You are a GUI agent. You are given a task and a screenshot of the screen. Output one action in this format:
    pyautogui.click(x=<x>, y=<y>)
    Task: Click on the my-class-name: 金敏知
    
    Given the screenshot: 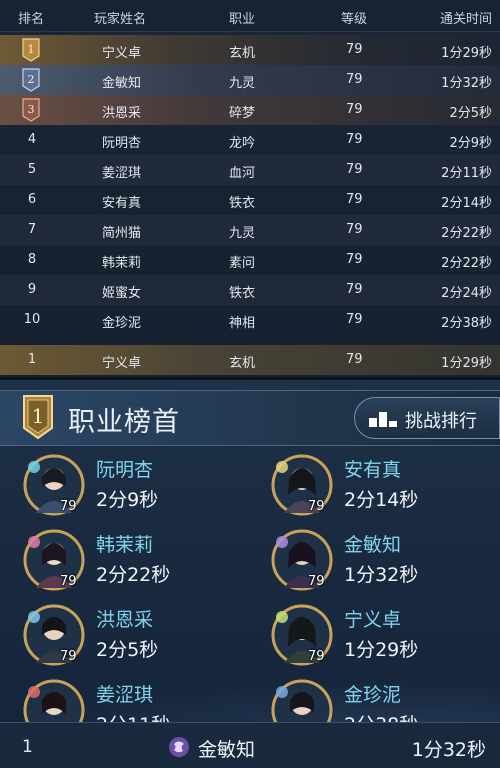 What is the action you would take?
    pyautogui.click(x=227, y=750)
    